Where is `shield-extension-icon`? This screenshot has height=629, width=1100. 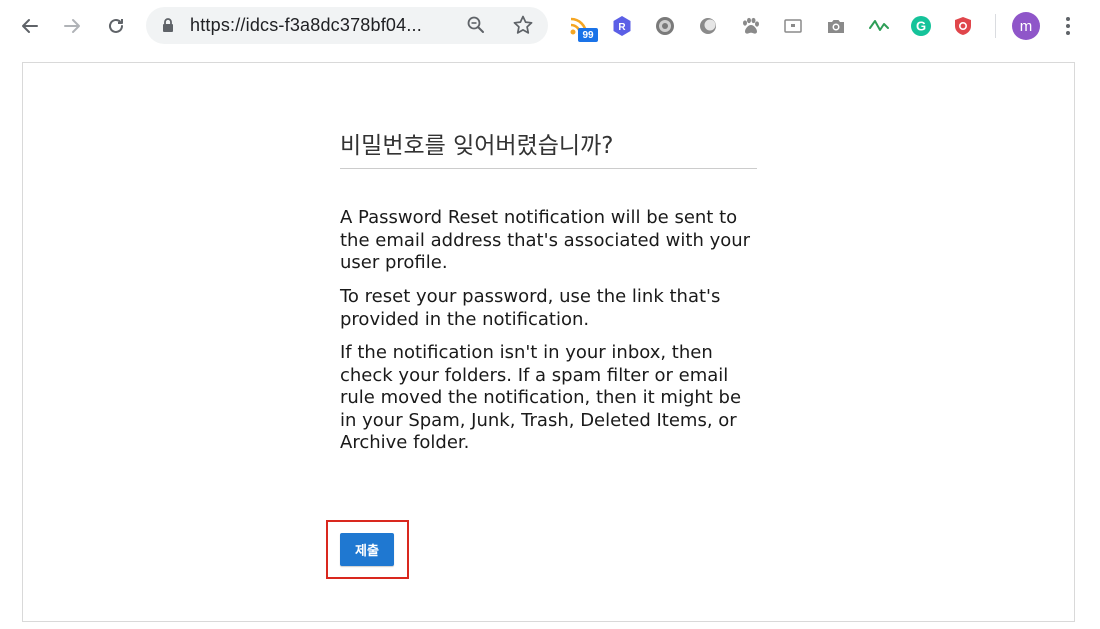
shield-extension-icon is located at coordinates (963, 26).